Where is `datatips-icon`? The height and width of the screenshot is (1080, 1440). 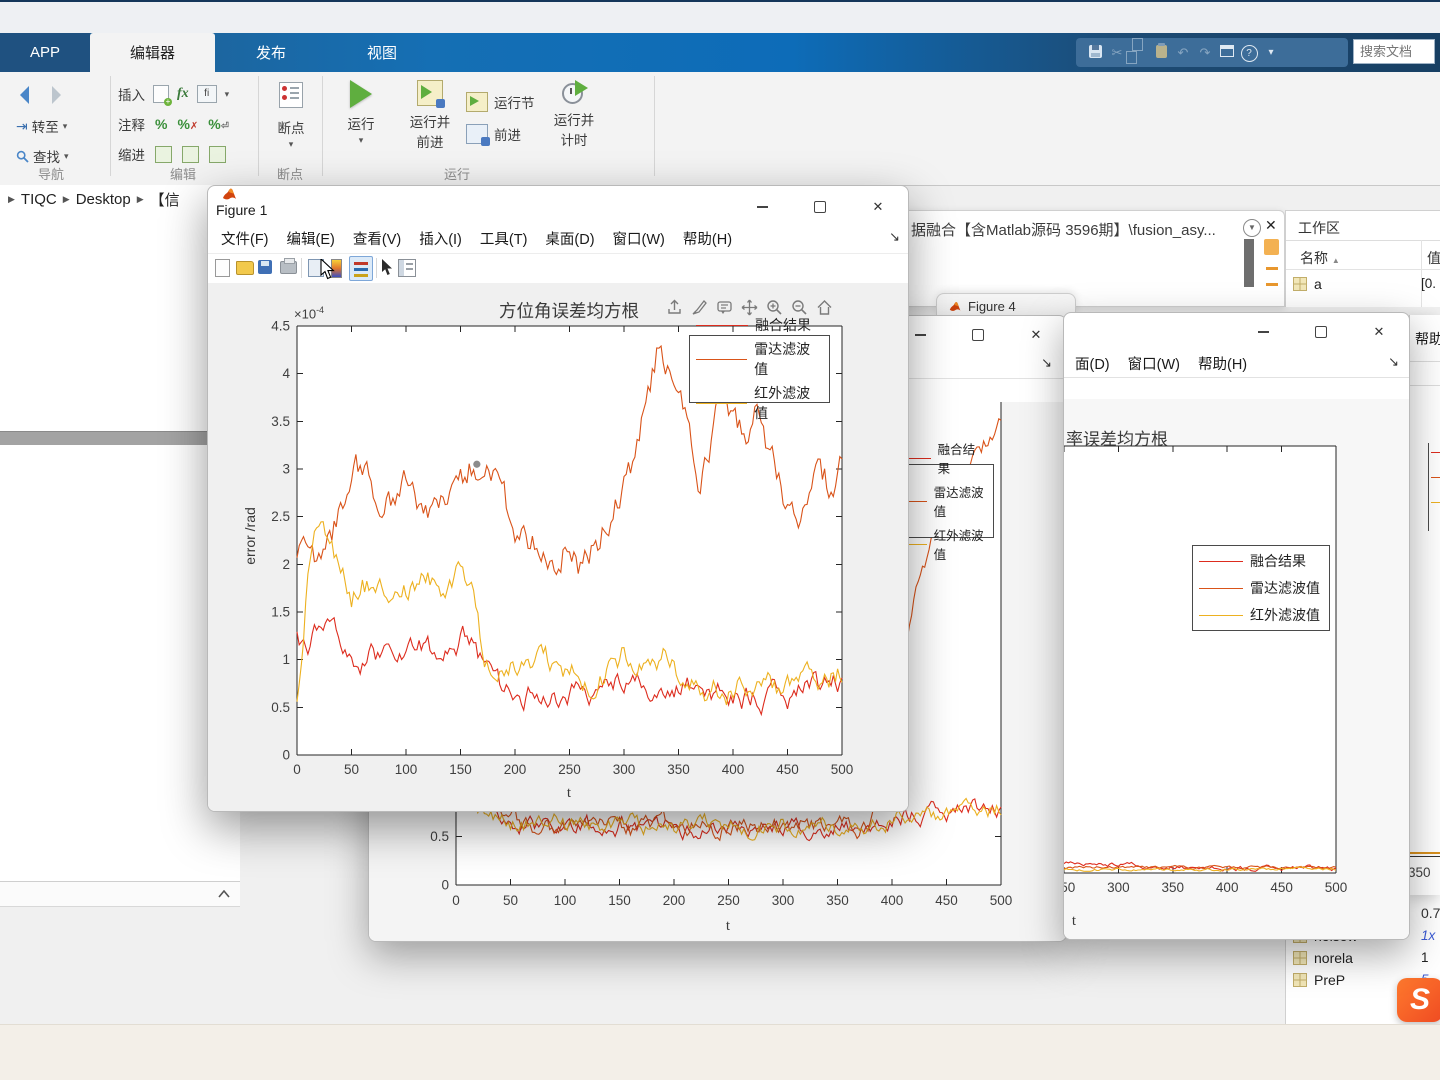 datatips-icon is located at coordinates (724, 307).